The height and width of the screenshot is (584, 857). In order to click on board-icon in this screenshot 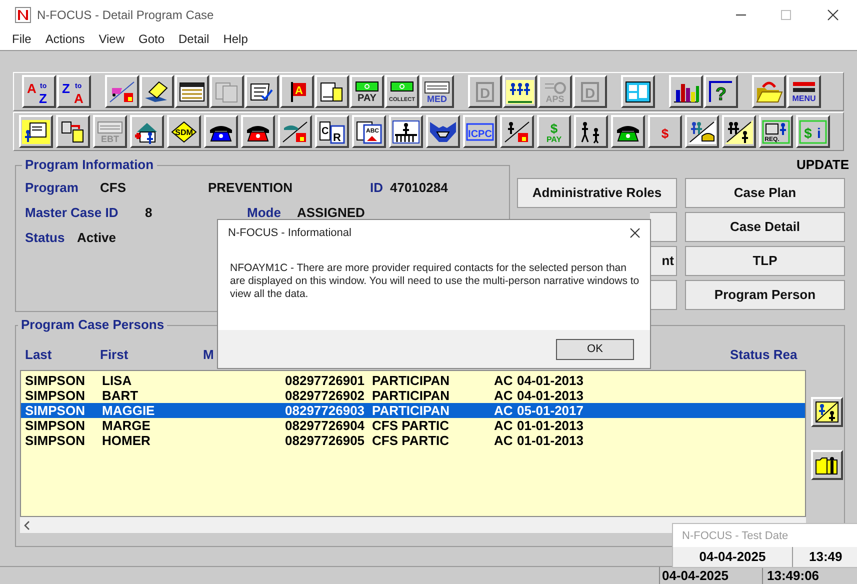, I will do `click(638, 92)`.